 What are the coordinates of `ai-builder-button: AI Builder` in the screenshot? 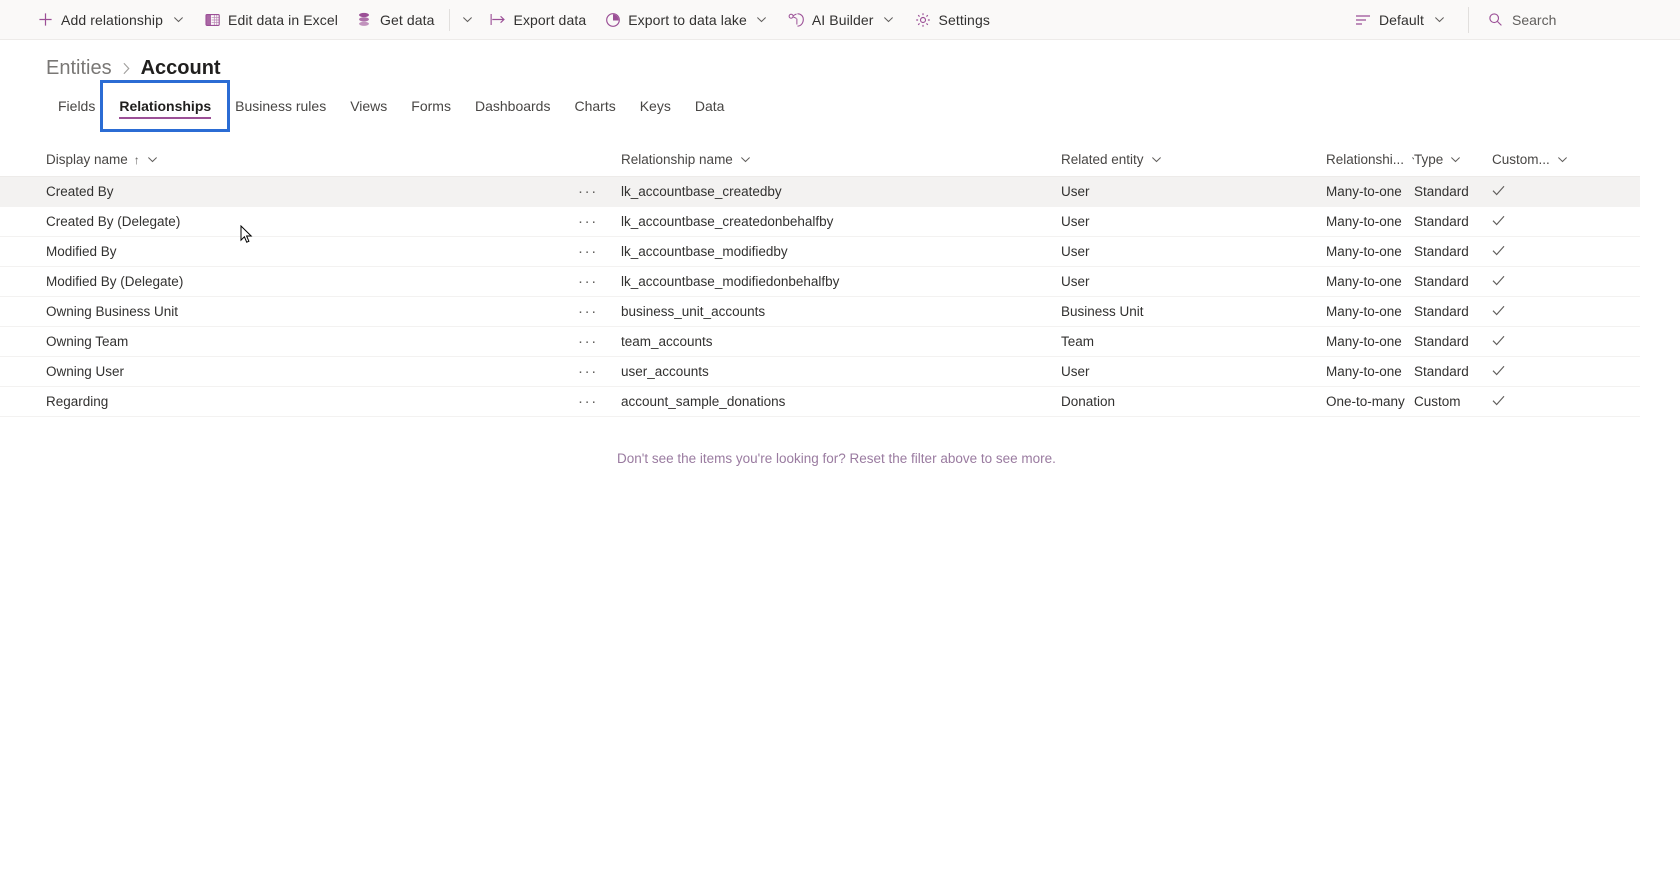 It's located at (842, 20).